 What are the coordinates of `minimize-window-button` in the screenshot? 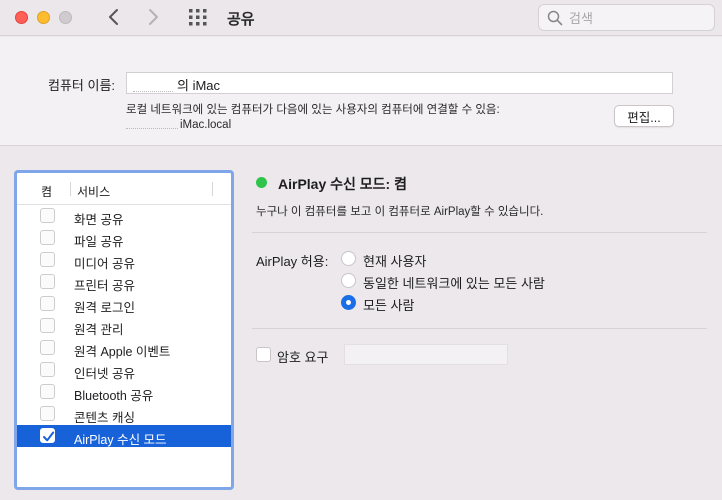 It's located at (43, 17).